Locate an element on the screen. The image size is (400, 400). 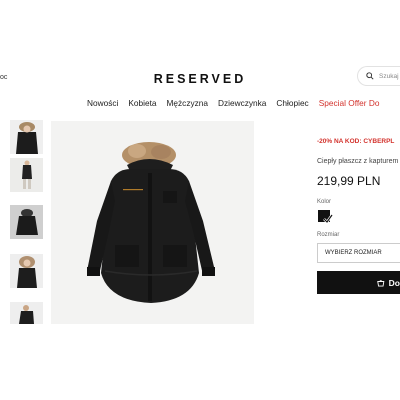
thumbnail-coat-front-flat is located at coordinates (26, 222).